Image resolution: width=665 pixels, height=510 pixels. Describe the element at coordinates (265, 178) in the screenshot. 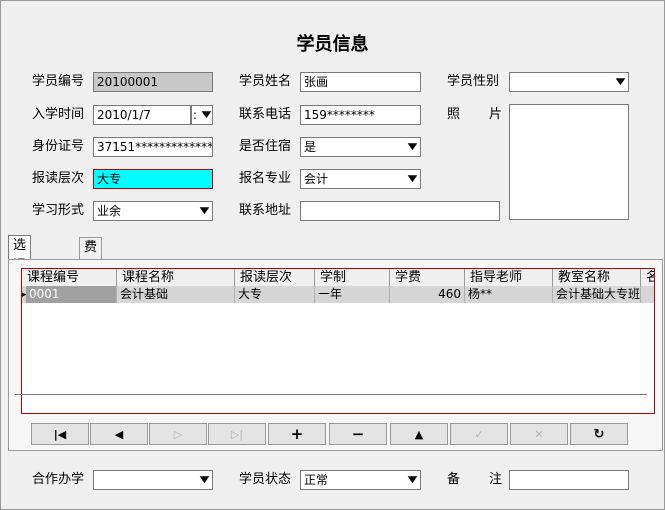

I see `major-label: 报名专业` at that location.